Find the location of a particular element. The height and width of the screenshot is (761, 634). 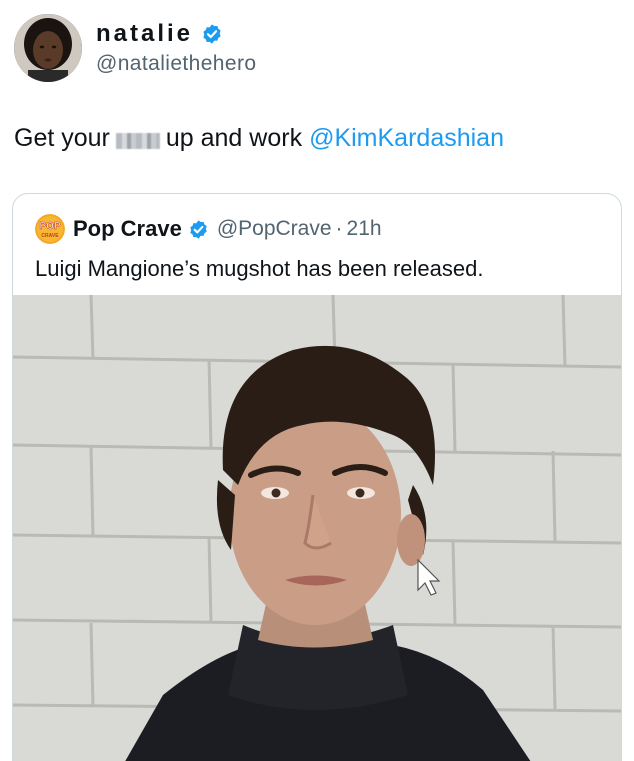

author-display-name: natalie is located at coordinates (144, 34).